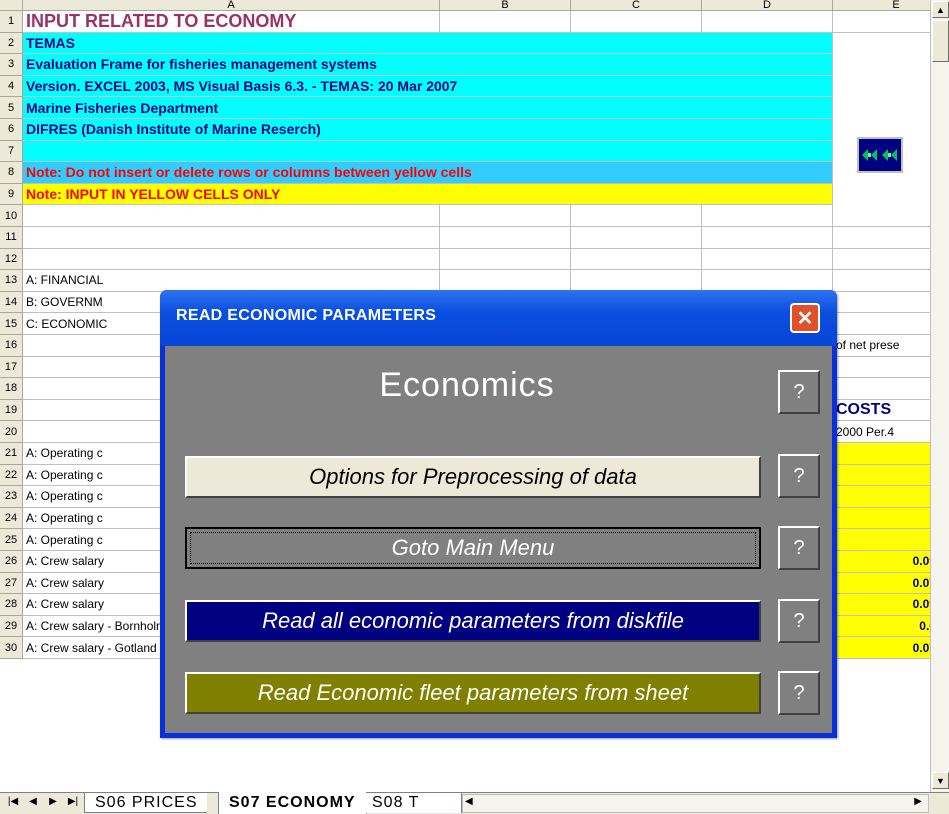  Describe the element at coordinates (799, 693) in the screenshot. I see `help-read-fleet-button: ?` at that location.